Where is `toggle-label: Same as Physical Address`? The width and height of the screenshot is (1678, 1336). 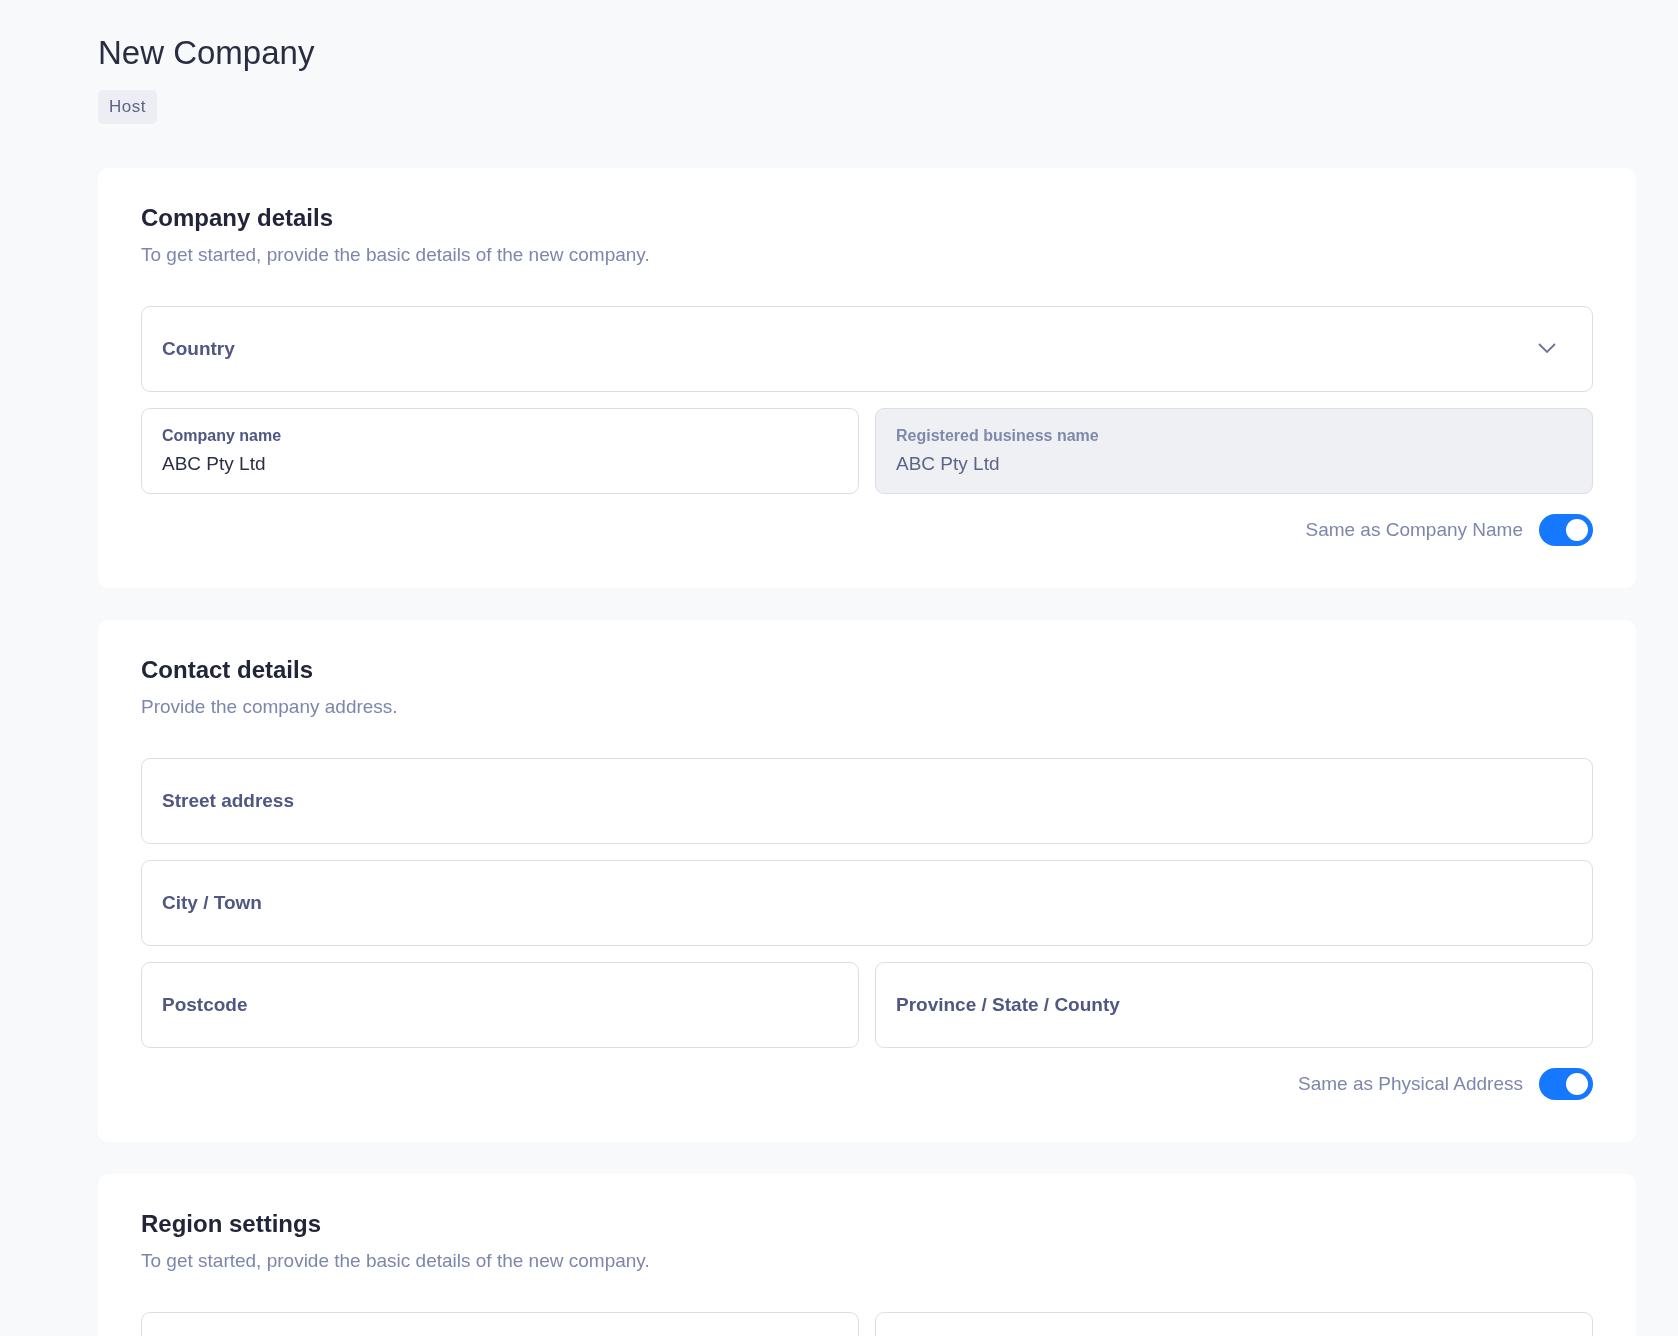 toggle-label: Same as Physical Address is located at coordinates (1410, 1084).